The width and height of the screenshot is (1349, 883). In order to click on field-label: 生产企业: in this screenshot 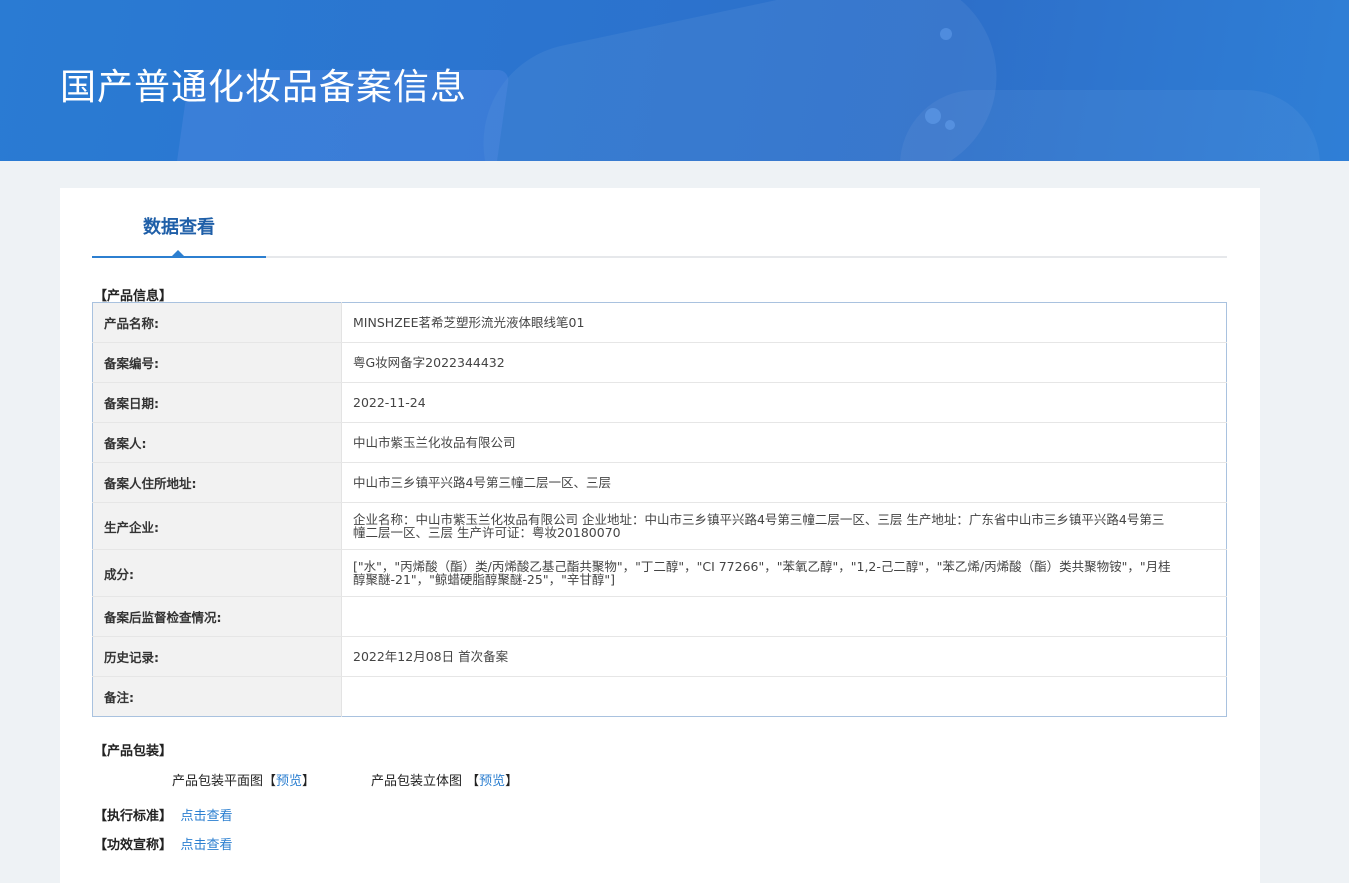, I will do `click(217, 526)`.